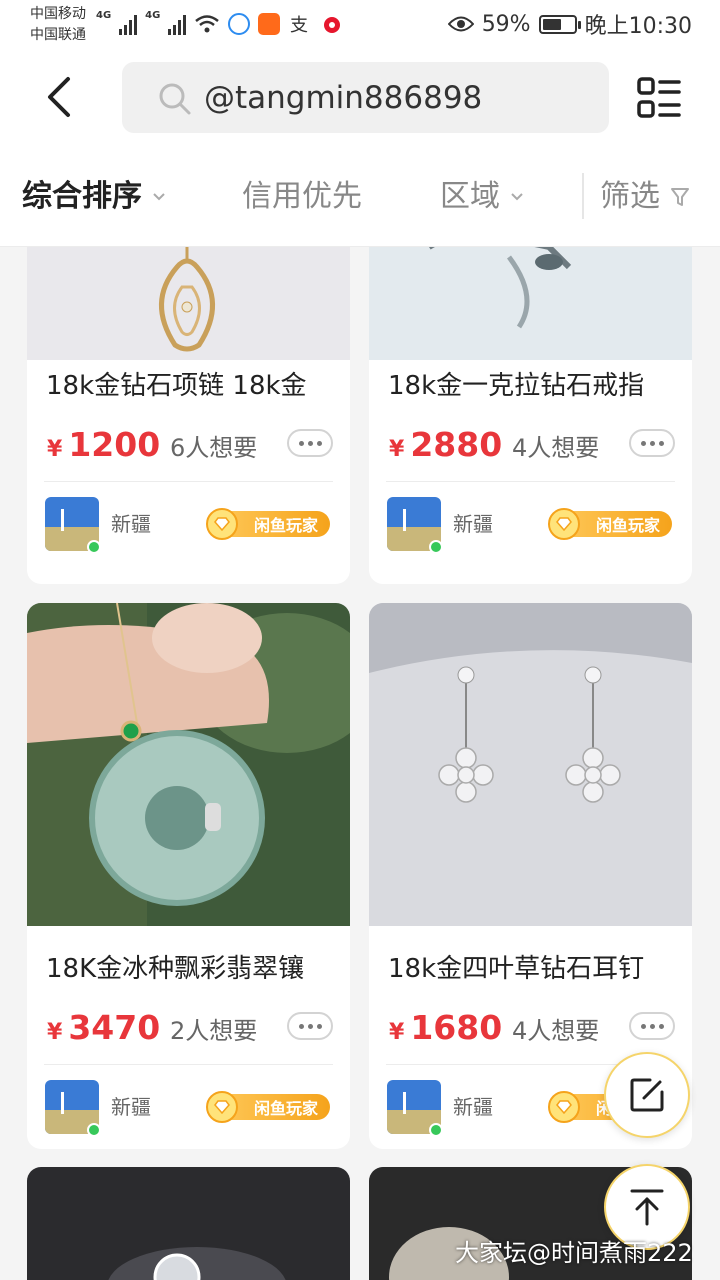  Describe the element at coordinates (530, 415) in the screenshot. I see `product-card: 18k金一克拉钻石戒指 ¥ 2880 4人想要 新疆 闲鱼玩家` at that location.